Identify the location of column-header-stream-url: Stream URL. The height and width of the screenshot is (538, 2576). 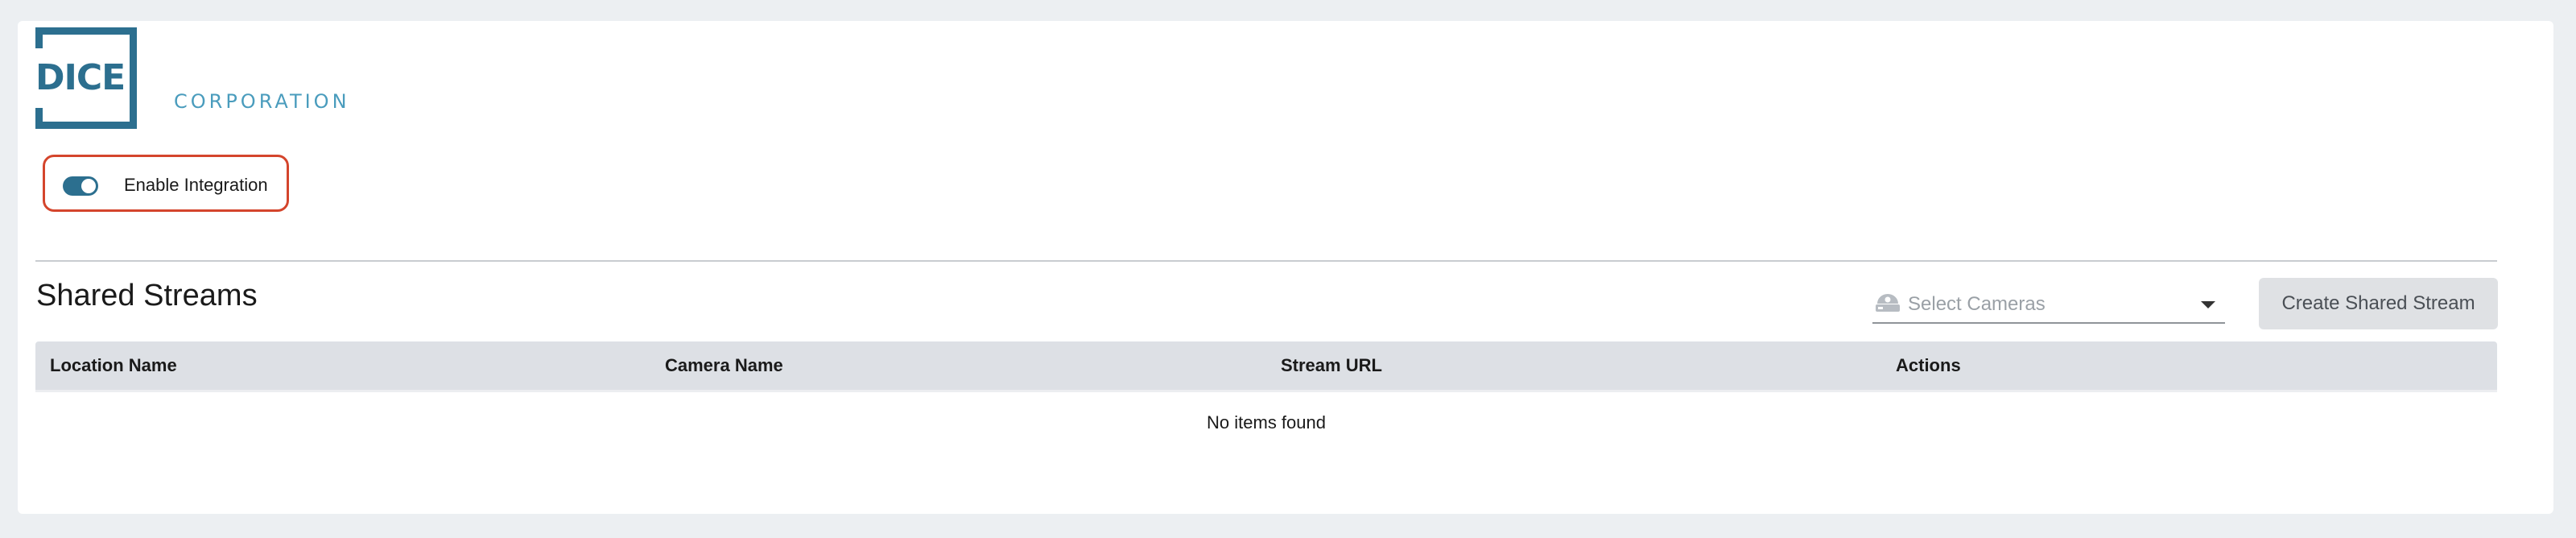
(1331, 365).